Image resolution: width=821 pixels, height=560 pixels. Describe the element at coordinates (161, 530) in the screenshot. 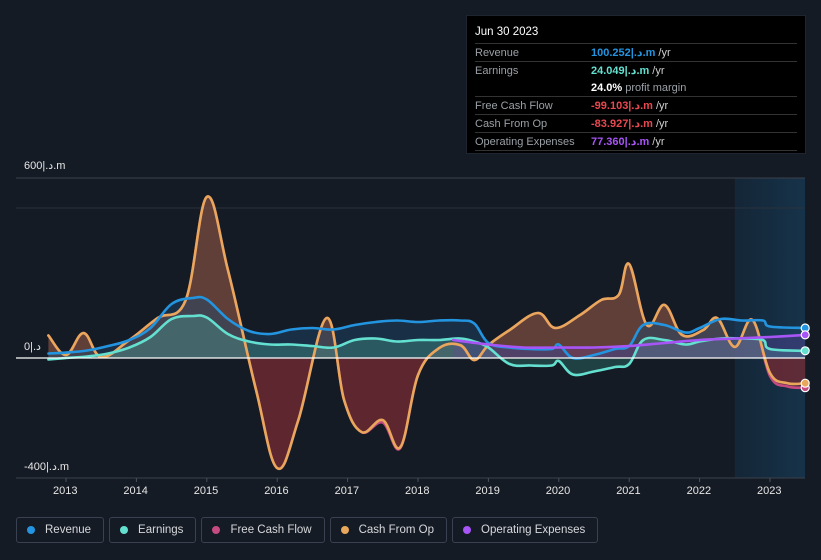

I see `legend-label: Earnings` at that location.